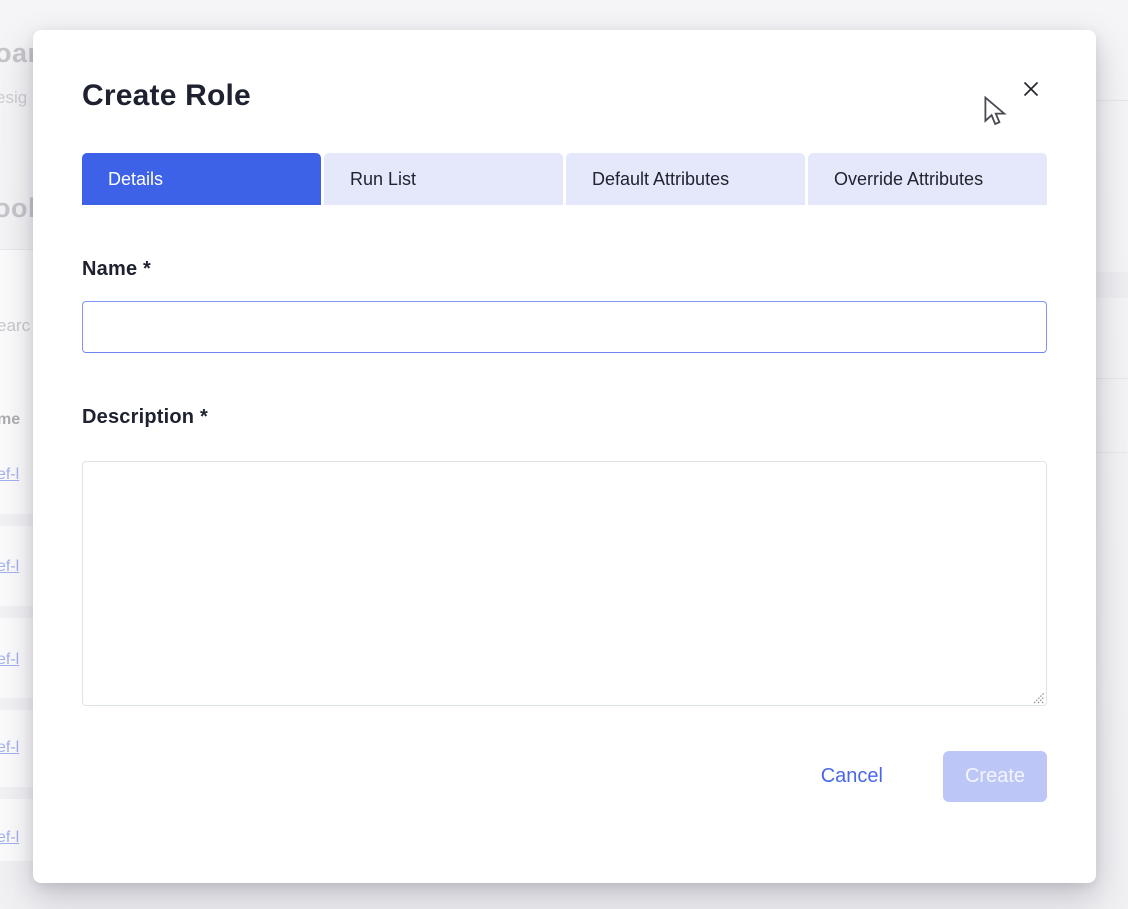 The image size is (1128, 909). What do you see at coordinates (17, 555) in the screenshot?
I see `background-table-card` at bounding box center [17, 555].